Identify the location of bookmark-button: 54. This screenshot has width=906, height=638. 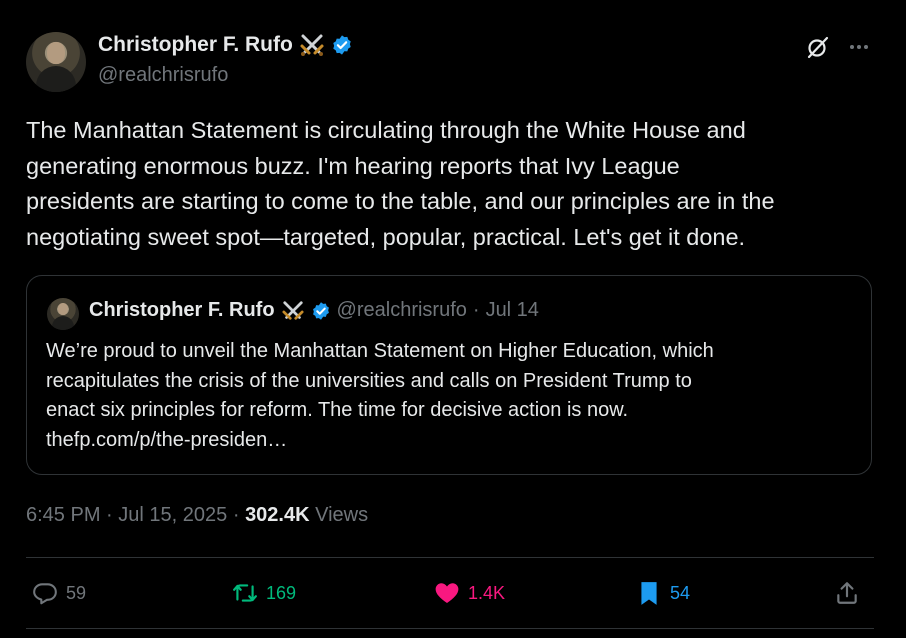
(663, 593).